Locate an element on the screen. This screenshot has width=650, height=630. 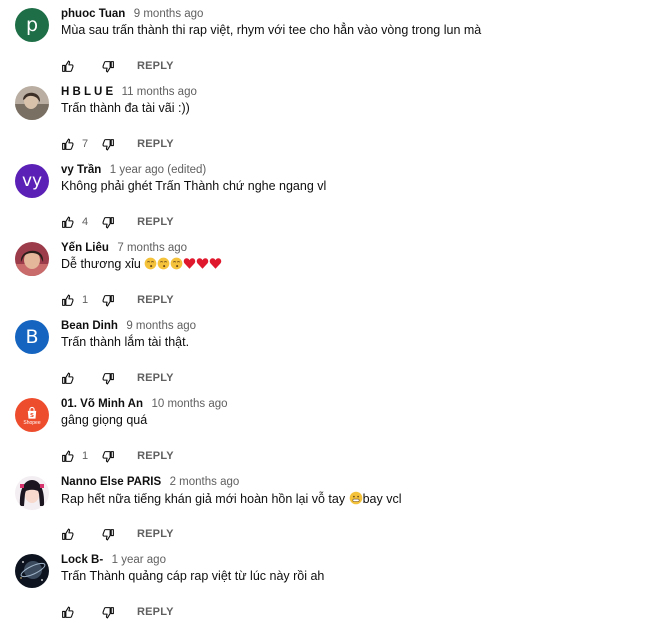
avatar: S Shopee is located at coordinates (32, 415).